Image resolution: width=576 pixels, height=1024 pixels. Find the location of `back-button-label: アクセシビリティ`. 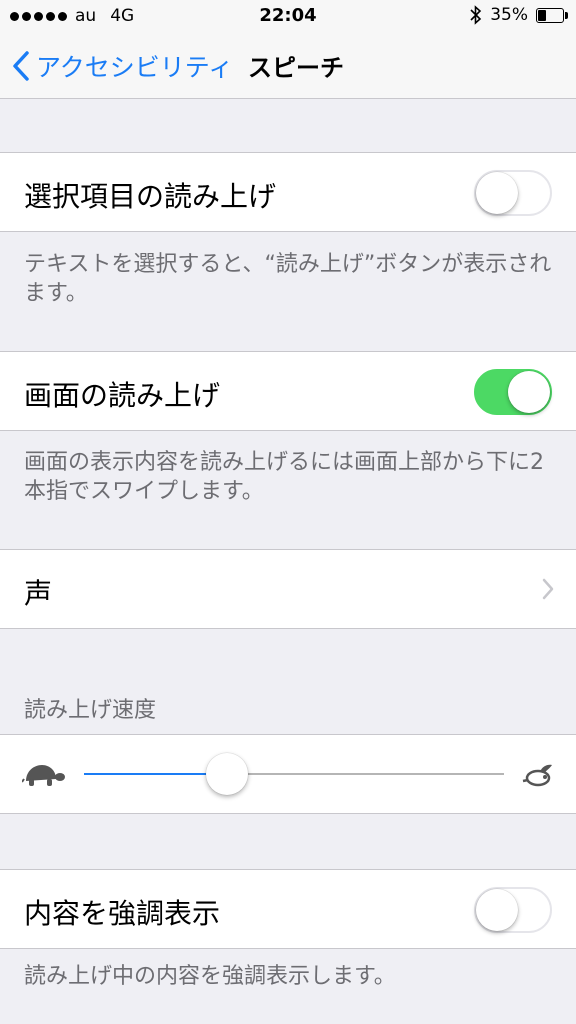

back-button-label: アクセシビリティ is located at coordinates (135, 67).